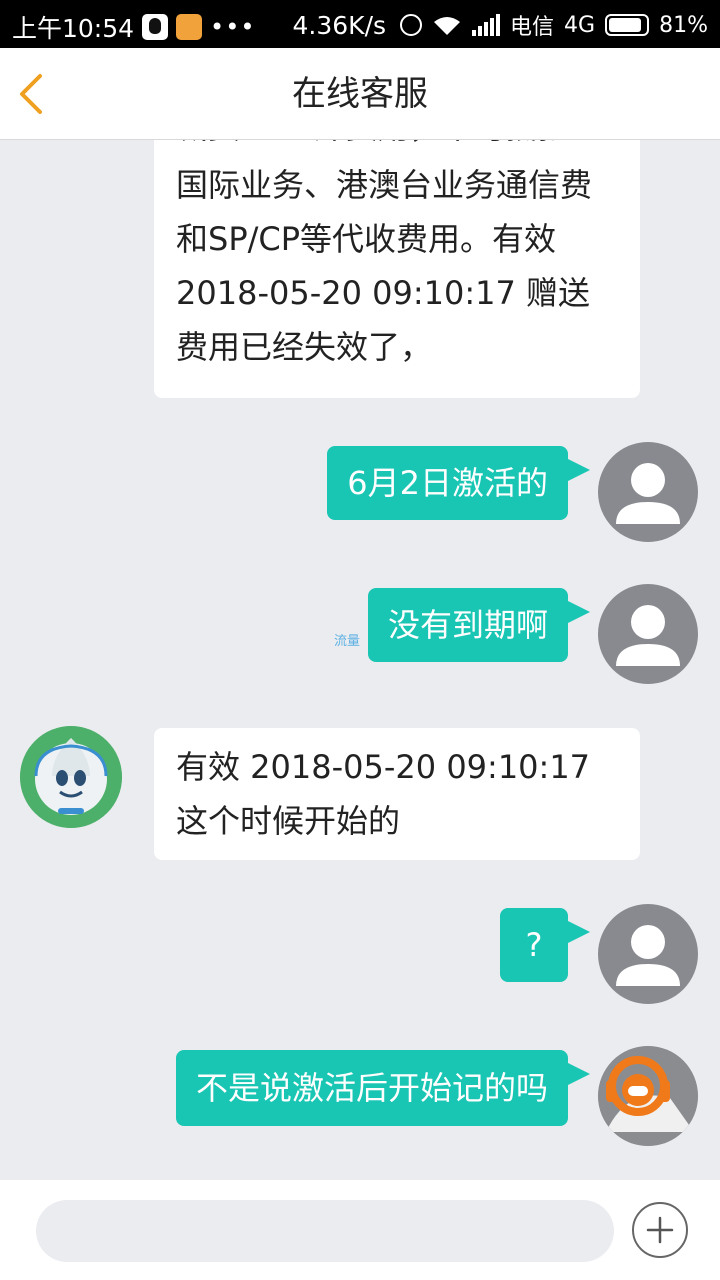 The height and width of the screenshot is (1280, 720). I want to click on header: 在线客服, so click(360, 94).